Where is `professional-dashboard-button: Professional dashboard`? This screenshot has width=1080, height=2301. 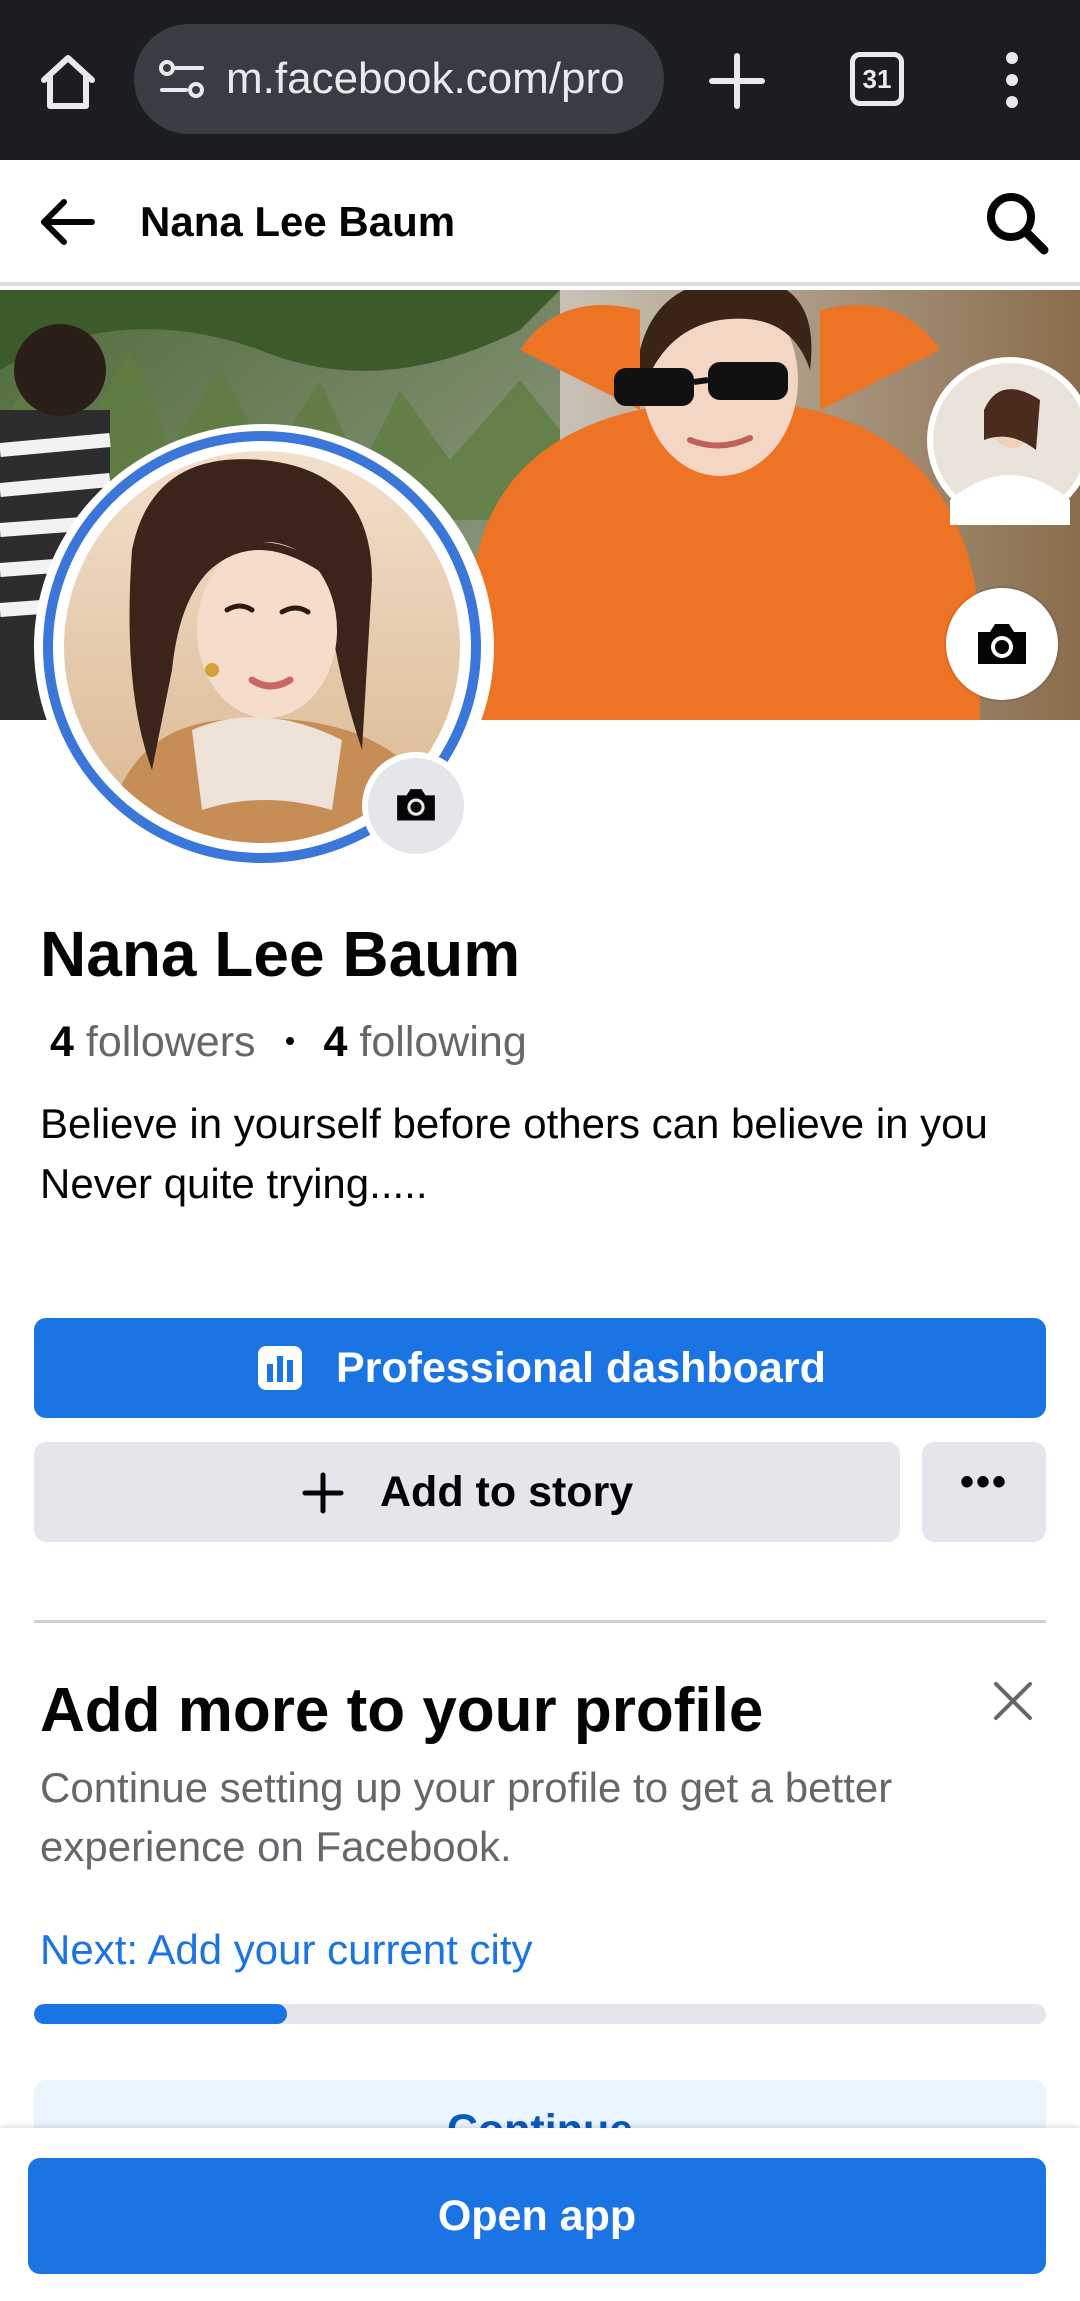
professional-dashboard-button: Professional dashboard is located at coordinates (540, 1368).